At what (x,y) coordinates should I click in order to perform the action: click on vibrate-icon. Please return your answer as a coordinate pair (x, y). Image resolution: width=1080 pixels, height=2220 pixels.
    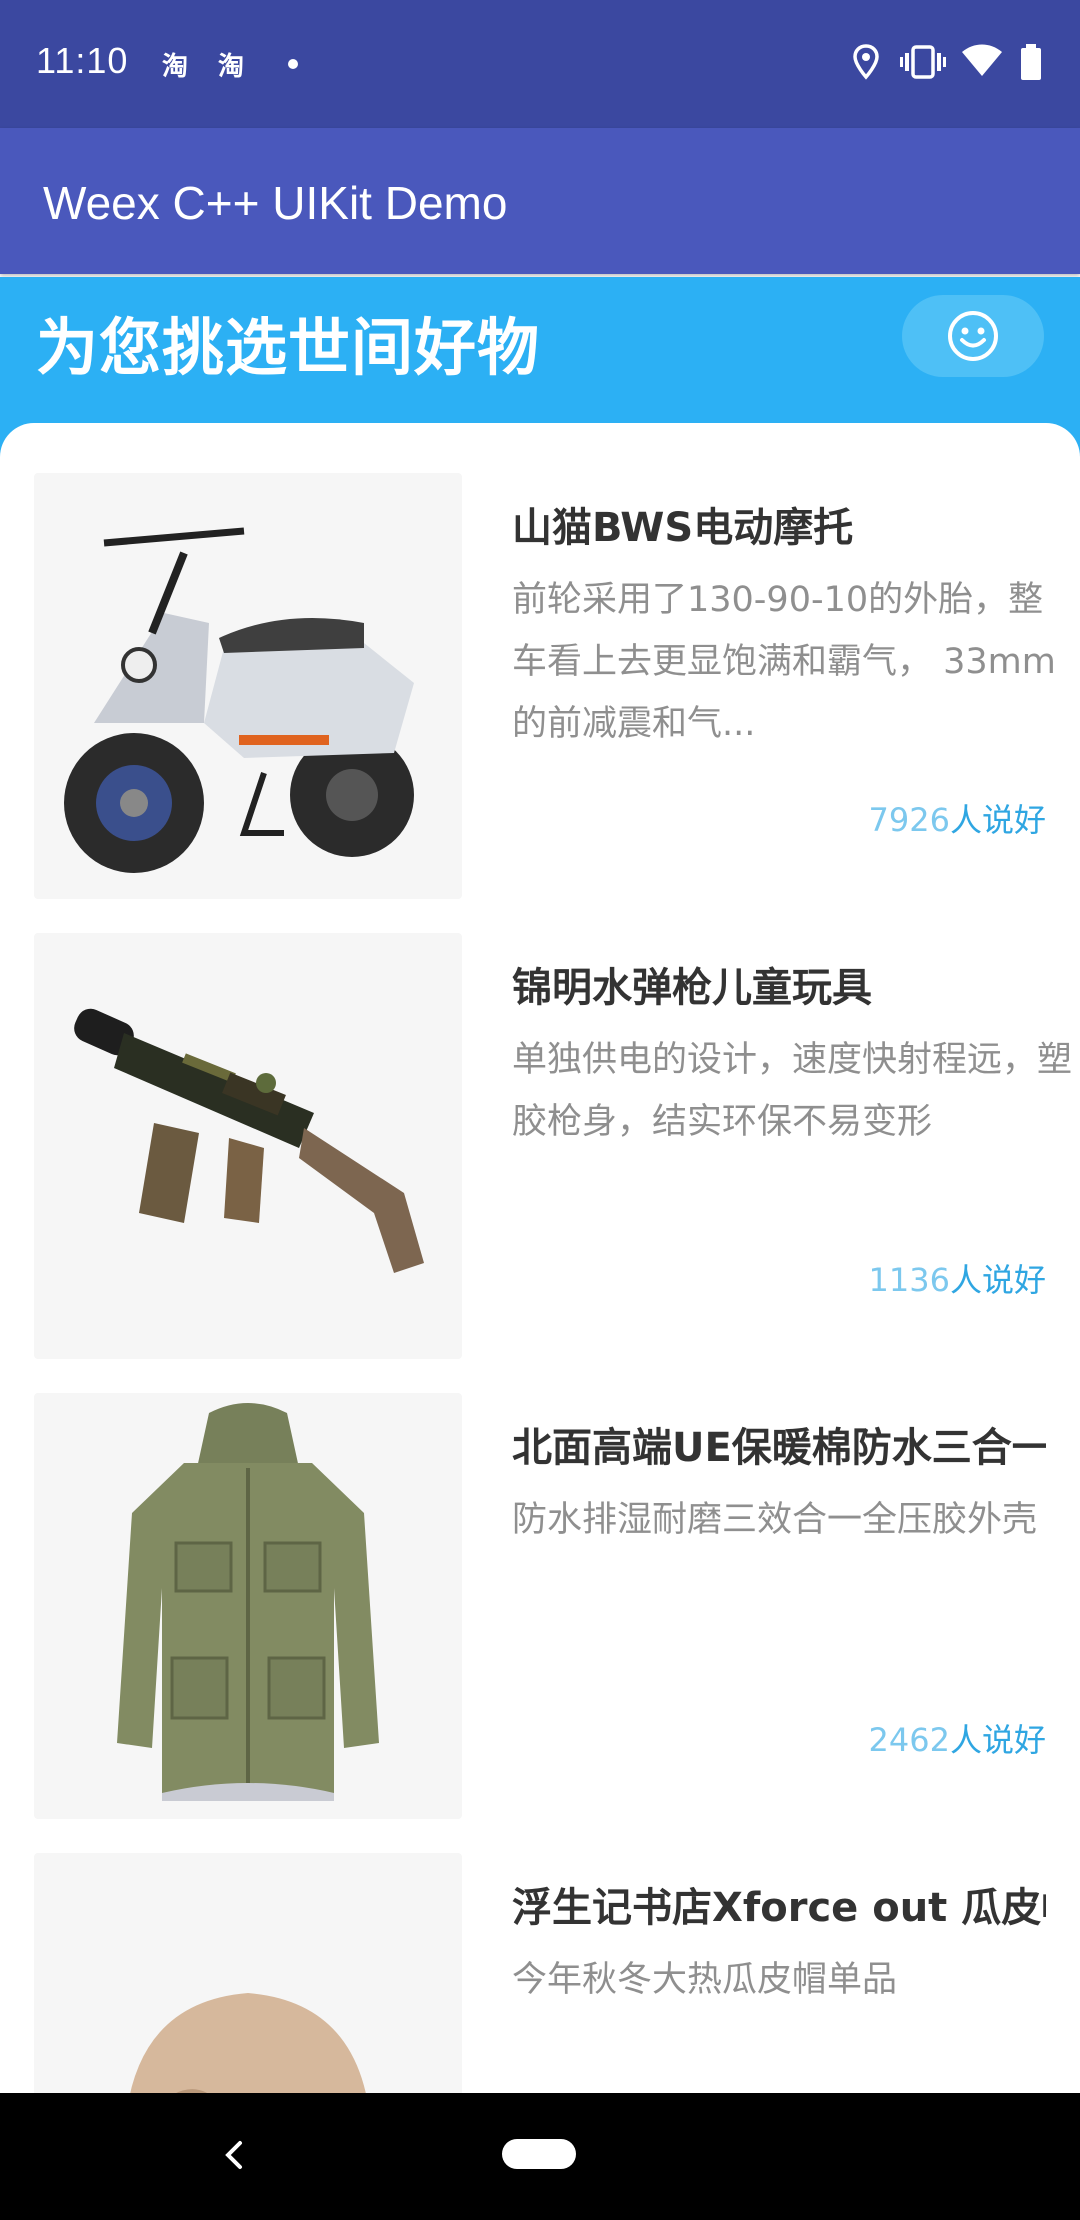
    Looking at the image, I should click on (923, 64).